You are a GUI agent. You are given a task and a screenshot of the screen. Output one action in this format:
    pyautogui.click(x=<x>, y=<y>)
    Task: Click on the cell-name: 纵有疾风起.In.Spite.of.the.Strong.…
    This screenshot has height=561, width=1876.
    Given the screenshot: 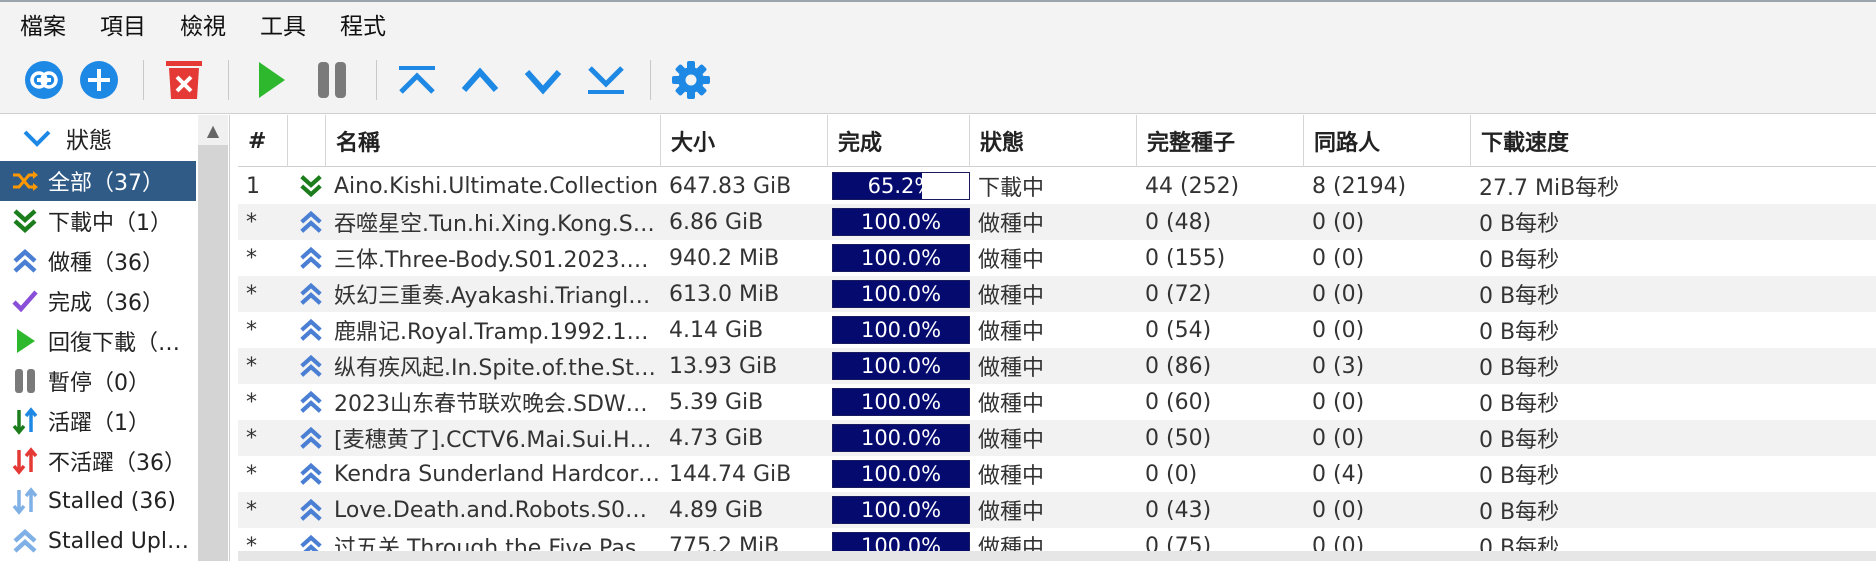 What is the action you would take?
    pyautogui.click(x=493, y=366)
    